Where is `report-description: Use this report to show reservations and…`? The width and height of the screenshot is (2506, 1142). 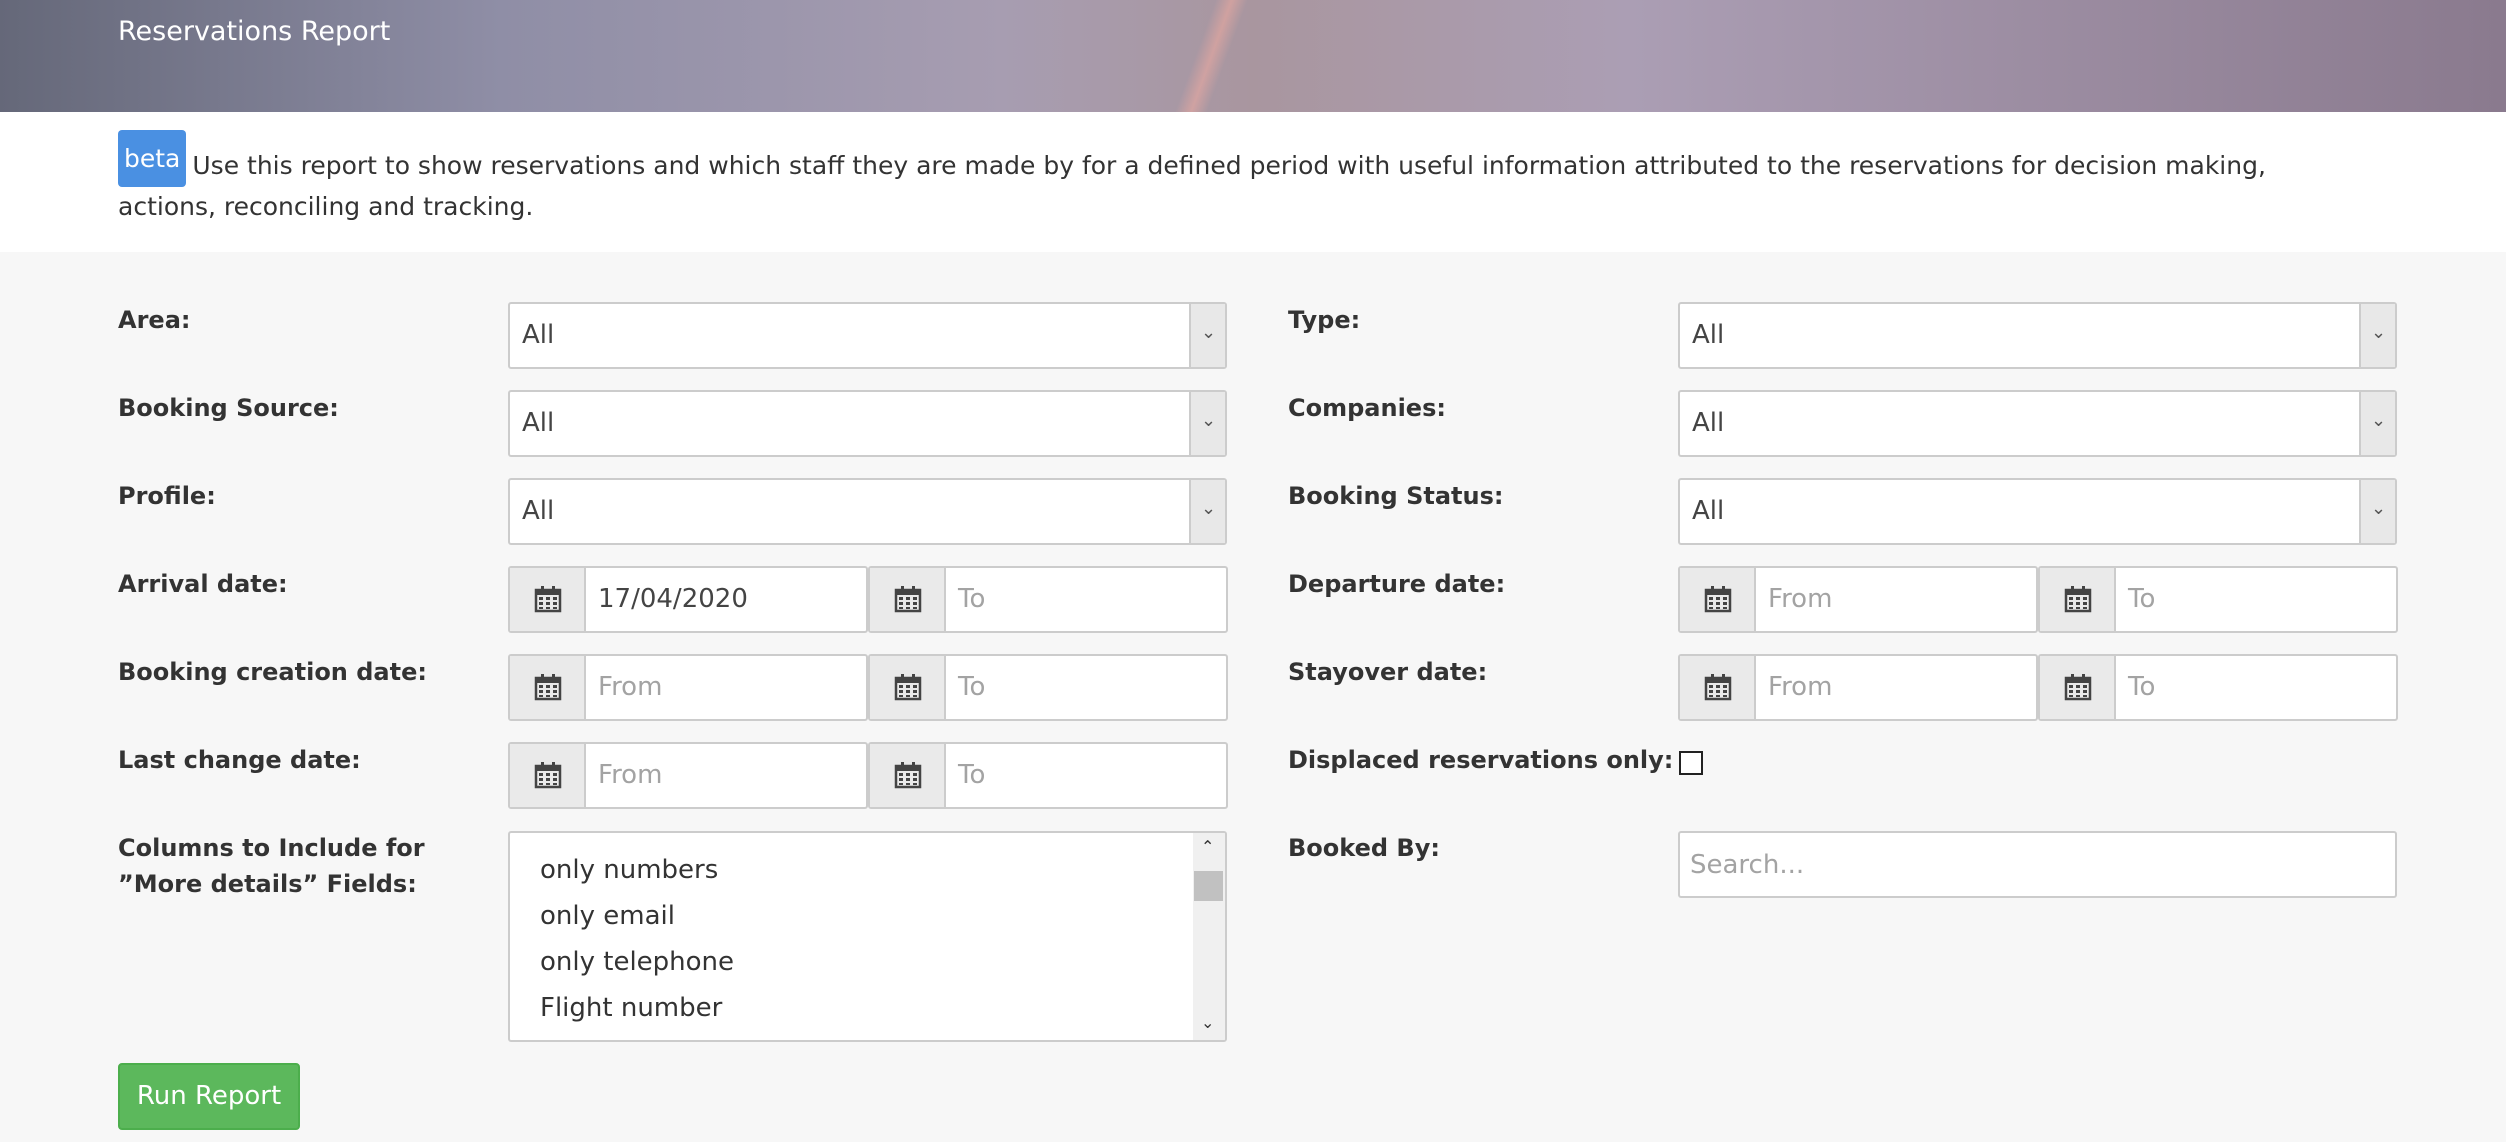 report-description: Use this report to show reservations and… is located at coordinates (1192, 186).